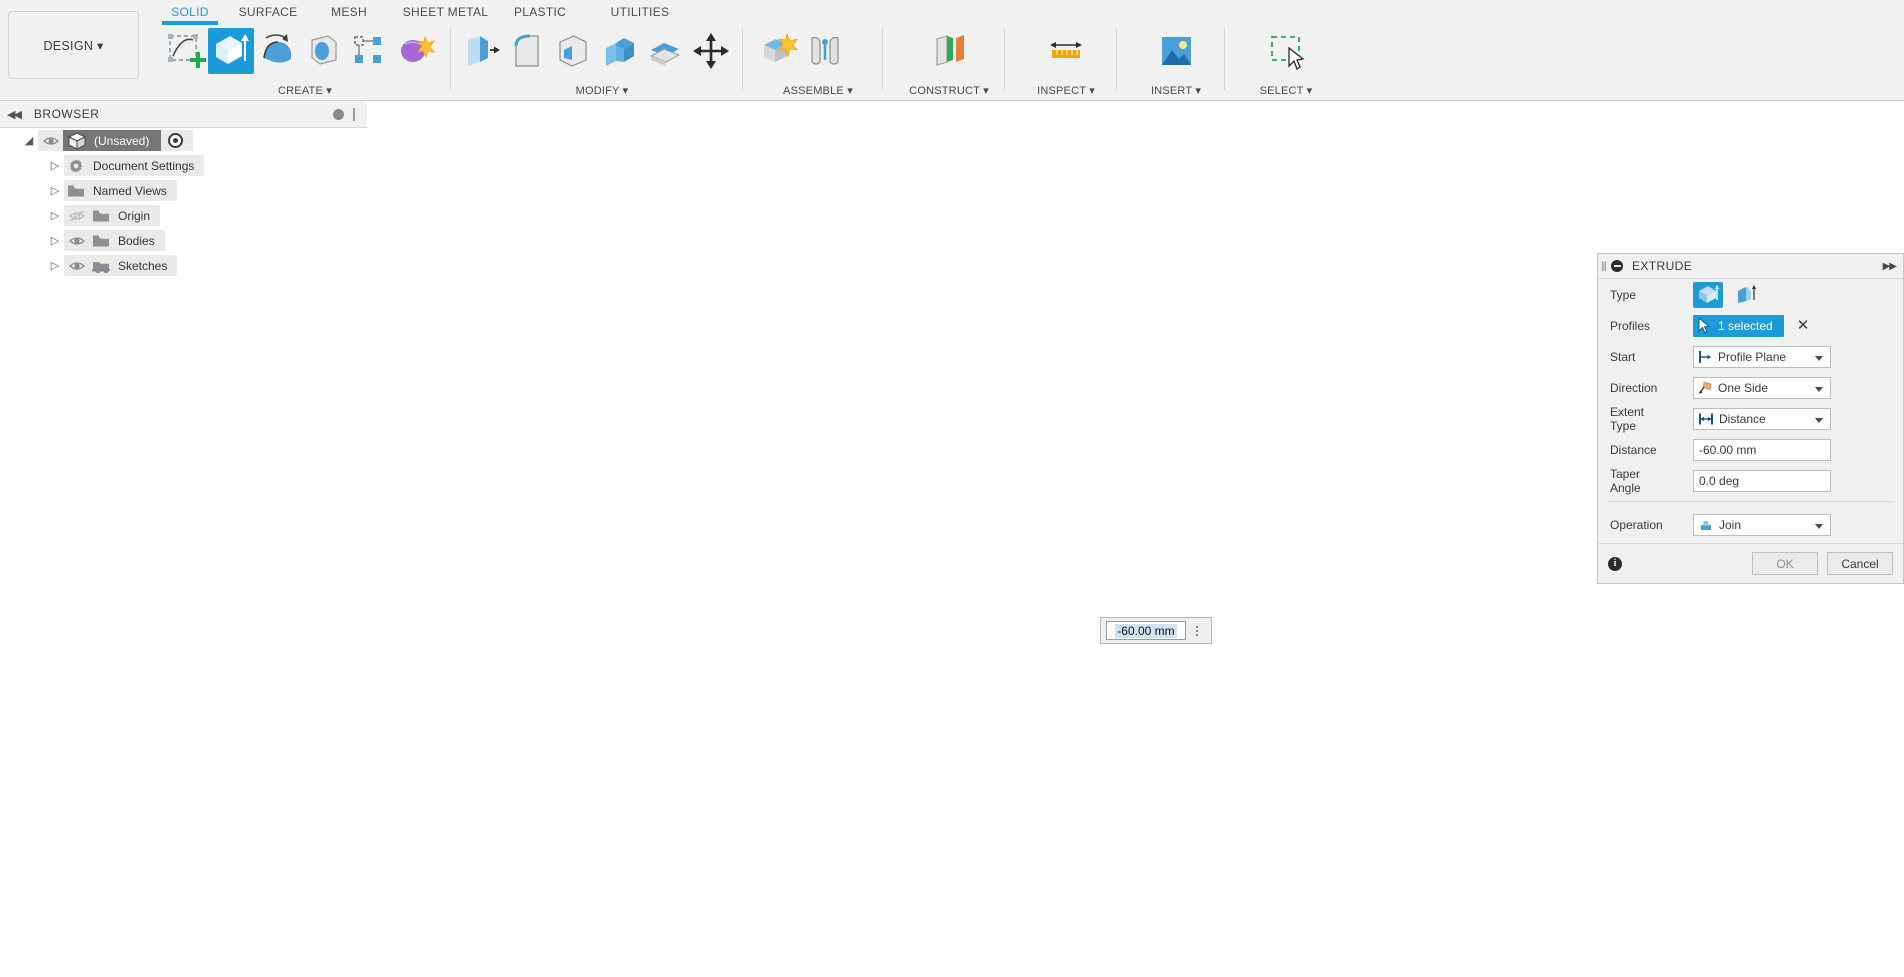  Describe the element at coordinates (1625, 480) in the screenshot. I see `taper-angle-label: Taper Angle` at that location.